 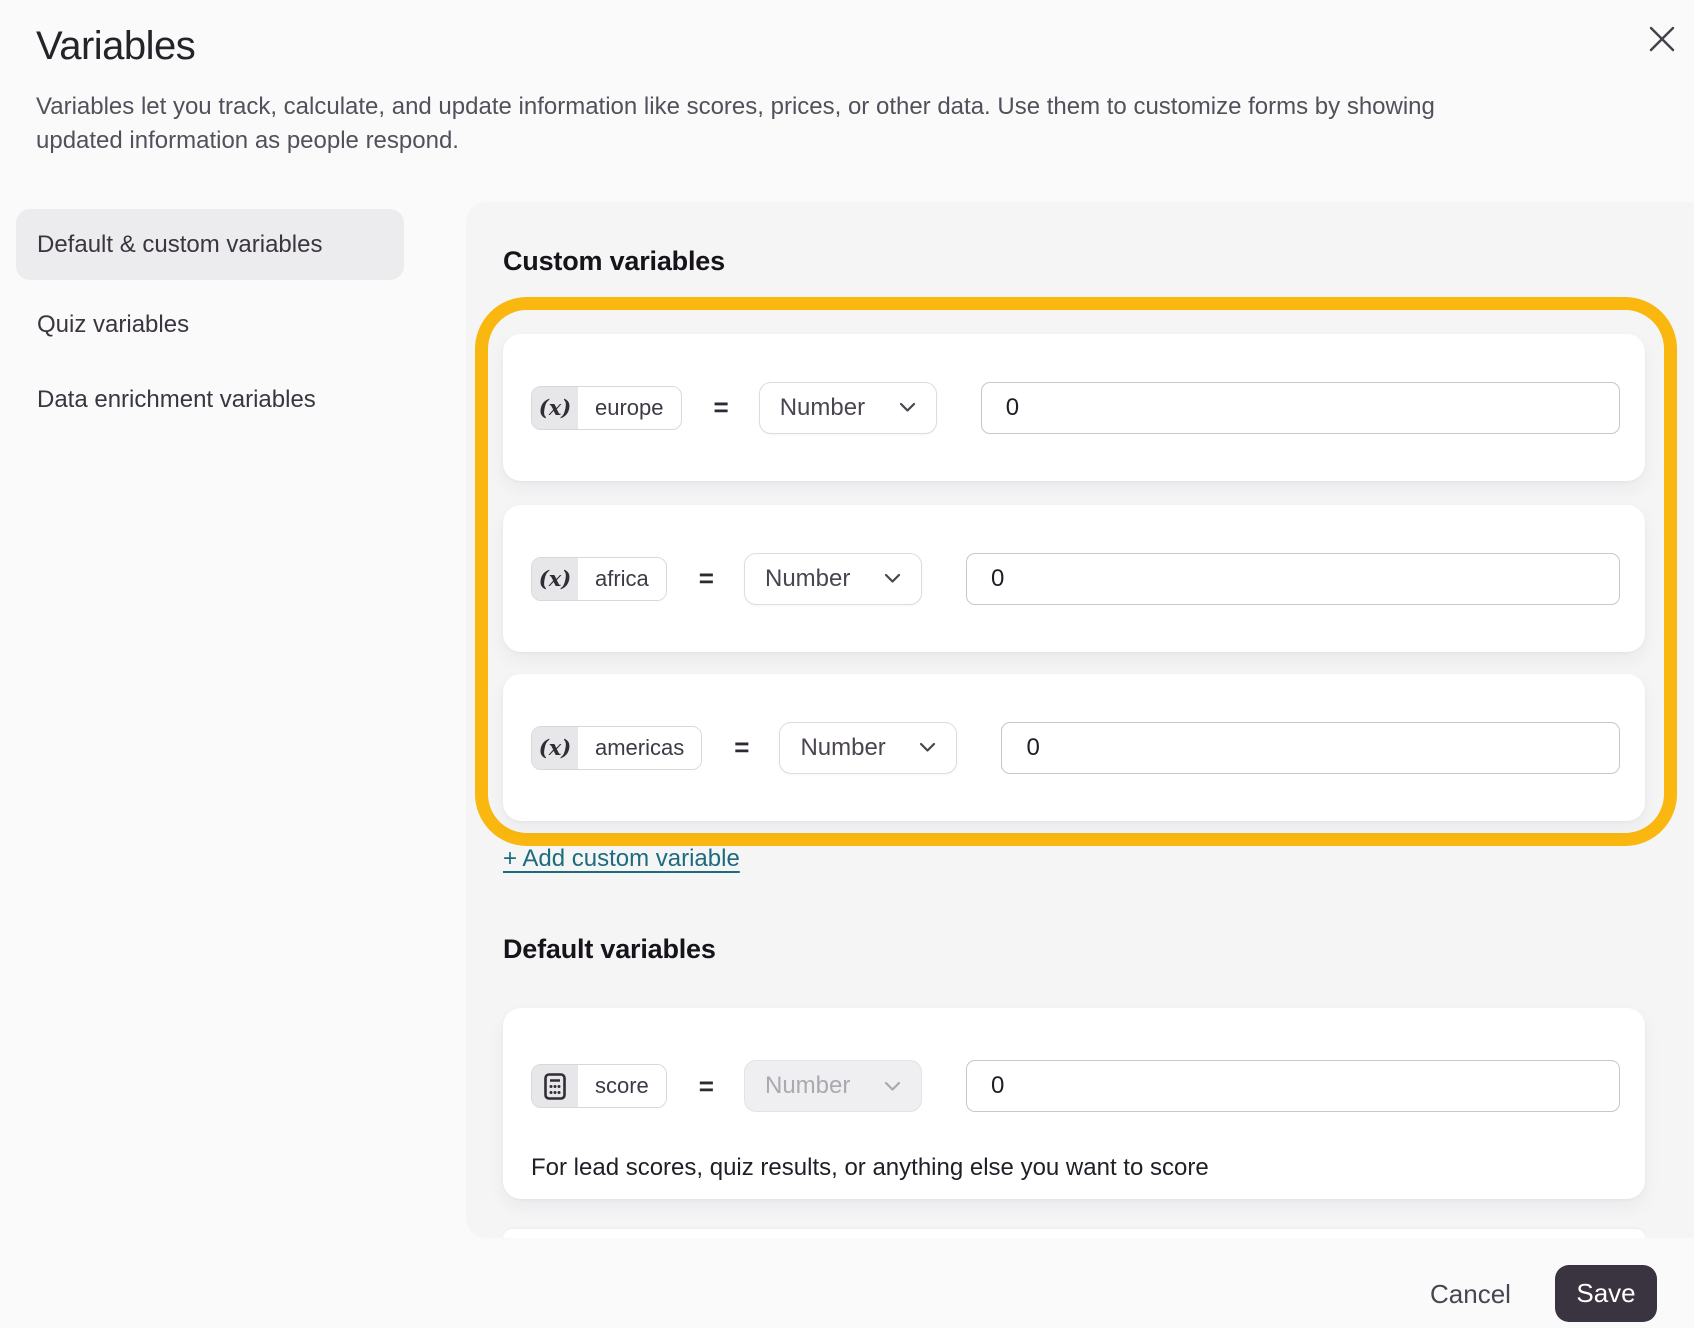 What do you see at coordinates (176, 399) in the screenshot?
I see `sidebar-item-label: Data enrichment variables` at bounding box center [176, 399].